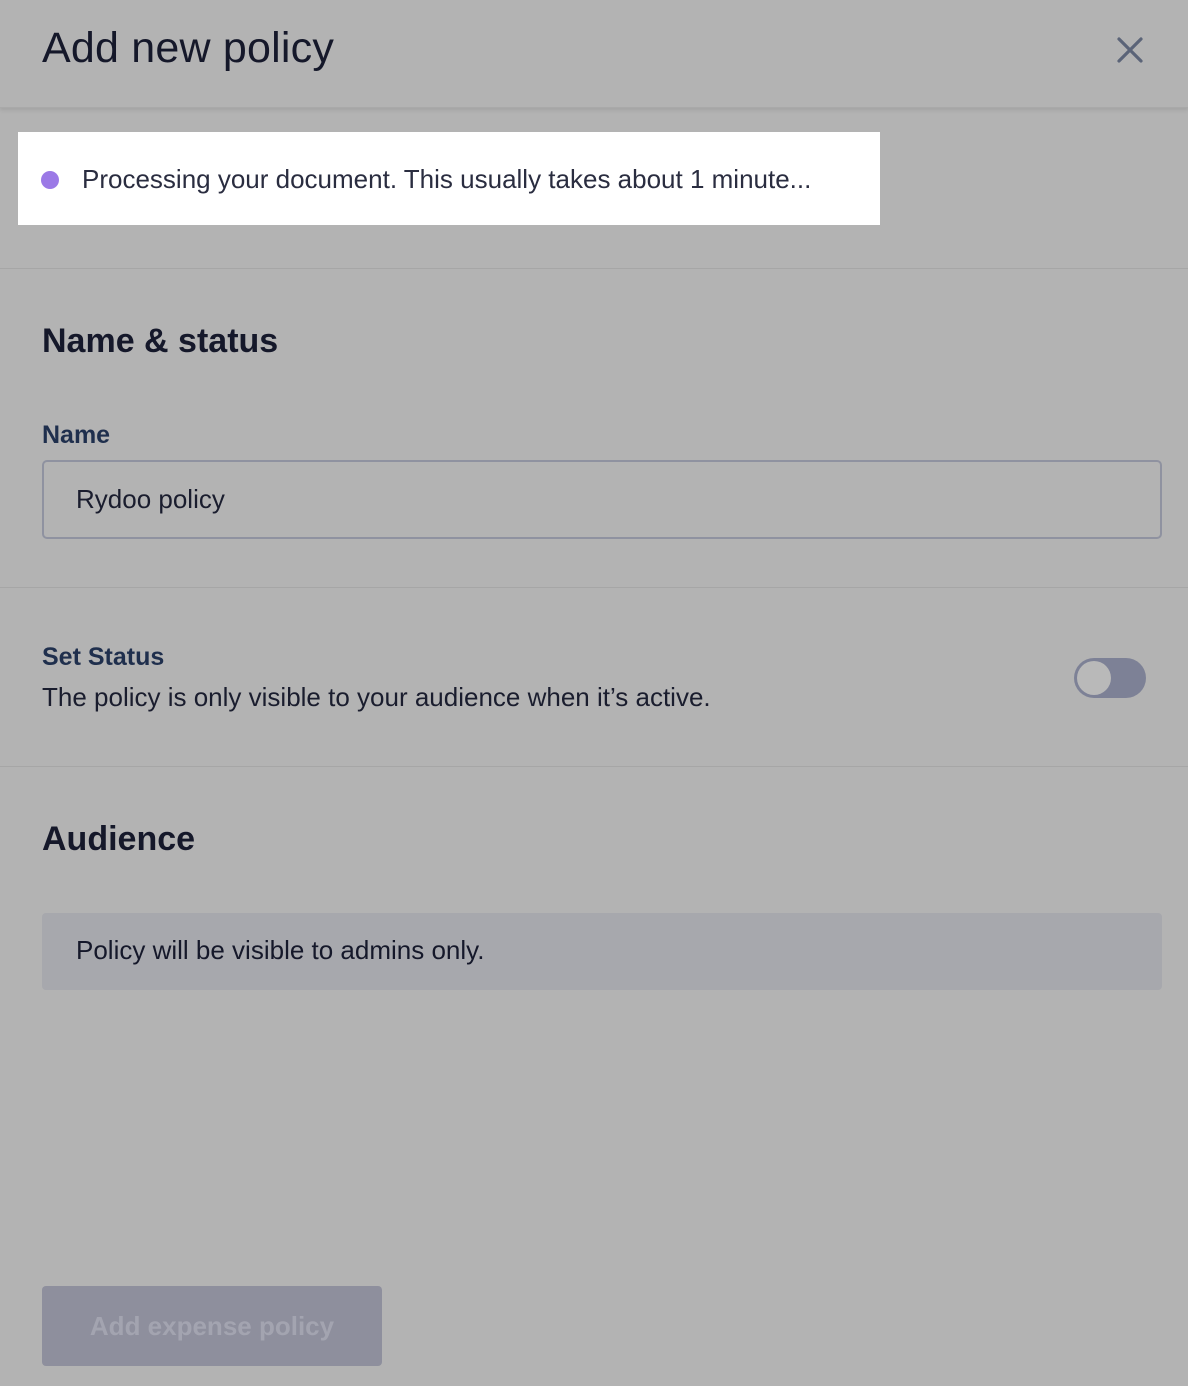 Image resolution: width=1188 pixels, height=1386 pixels. I want to click on status-toggle, so click(1110, 678).